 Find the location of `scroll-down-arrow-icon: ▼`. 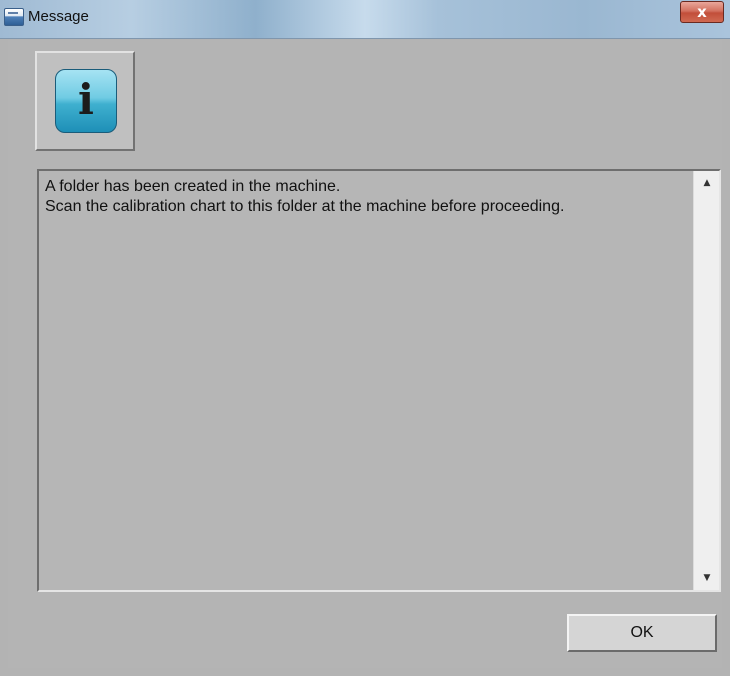

scroll-down-arrow-icon: ▼ is located at coordinates (707, 578).